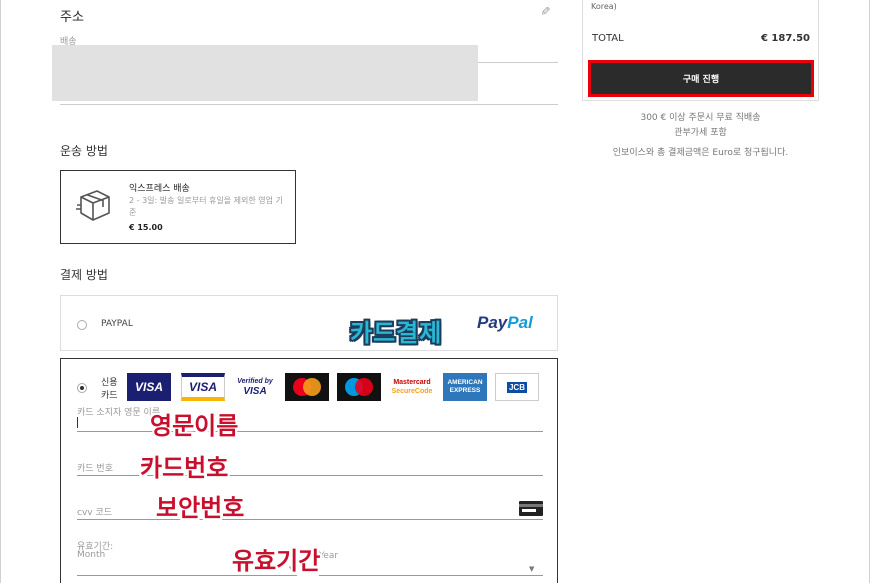  Describe the element at coordinates (194, 426) in the screenshot. I see `annotation-english-name: 영문이름` at that location.